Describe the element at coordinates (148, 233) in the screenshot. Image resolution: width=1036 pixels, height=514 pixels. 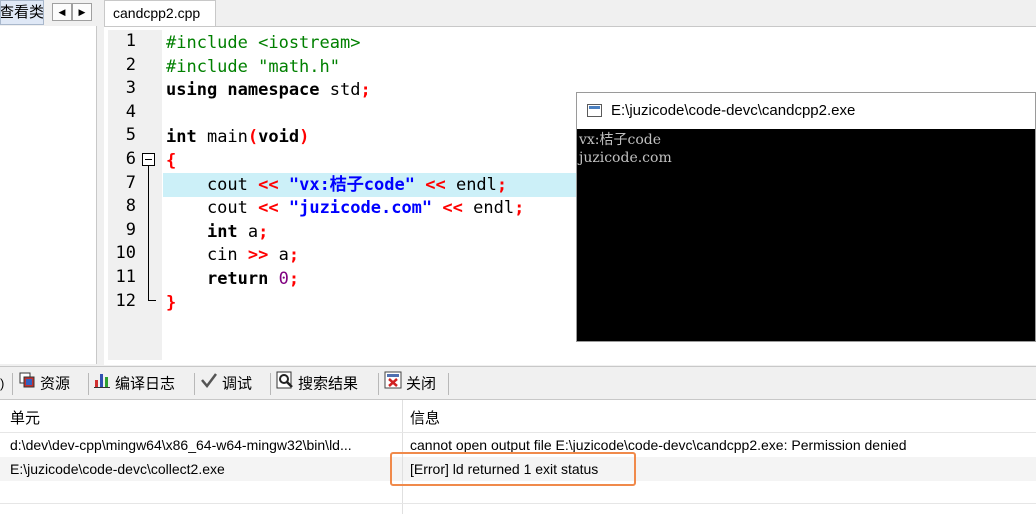
I see `fold-guide` at that location.